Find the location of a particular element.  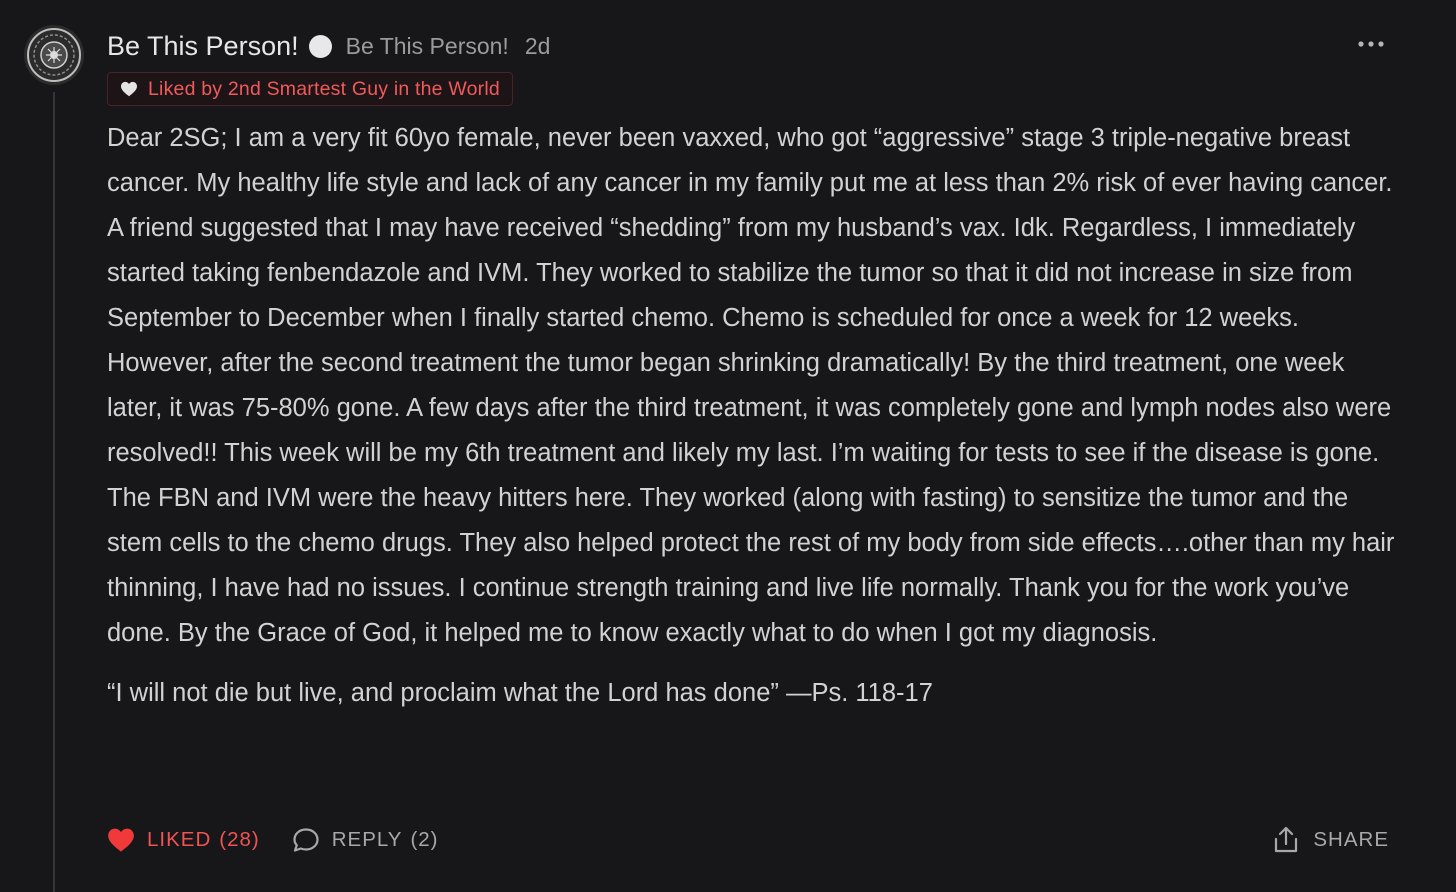

speech-bubble-icon is located at coordinates (306, 840).